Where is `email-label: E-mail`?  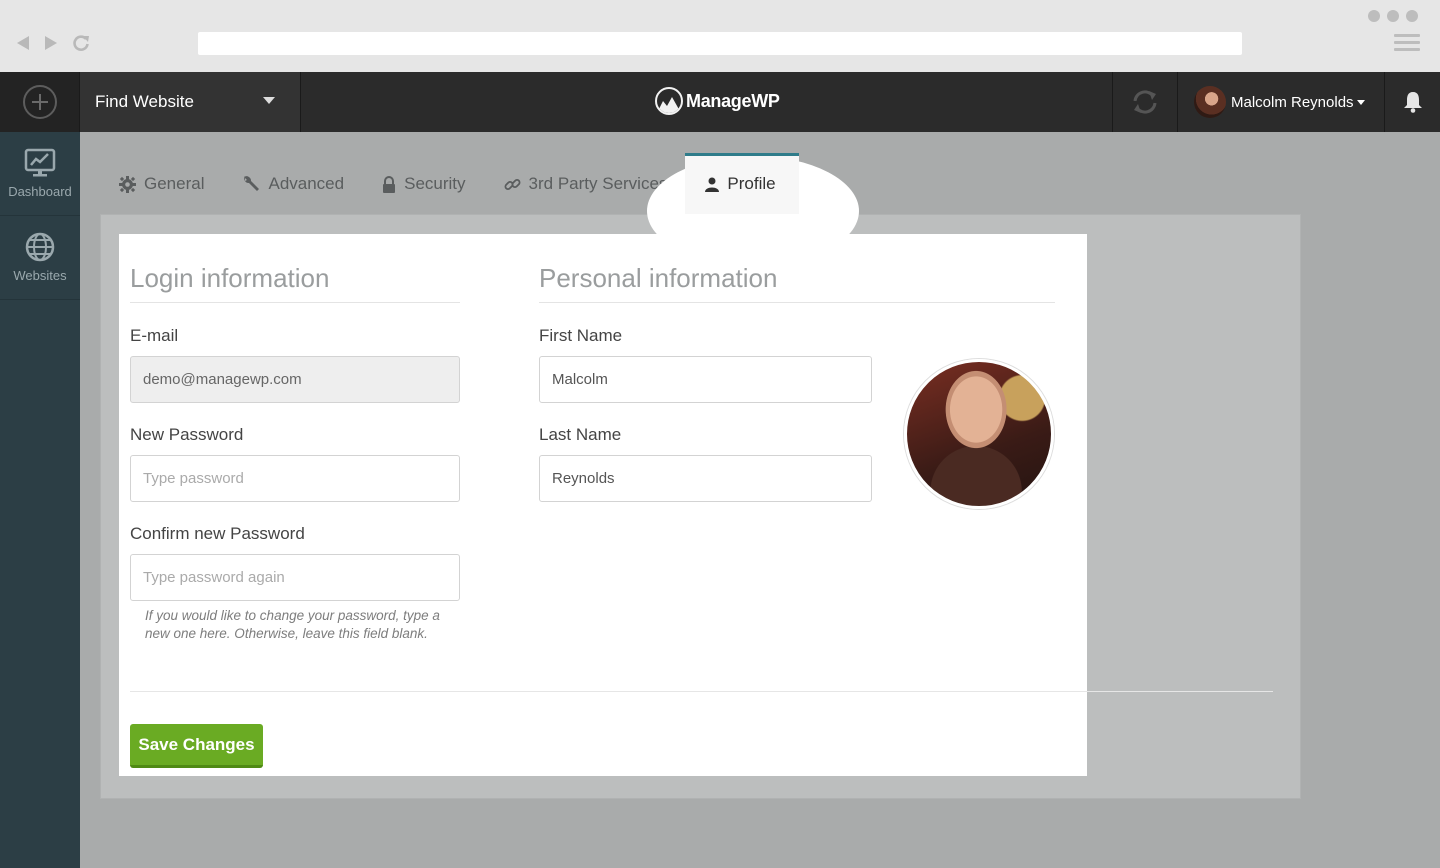
email-label: E-mail is located at coordinates (154, 335).